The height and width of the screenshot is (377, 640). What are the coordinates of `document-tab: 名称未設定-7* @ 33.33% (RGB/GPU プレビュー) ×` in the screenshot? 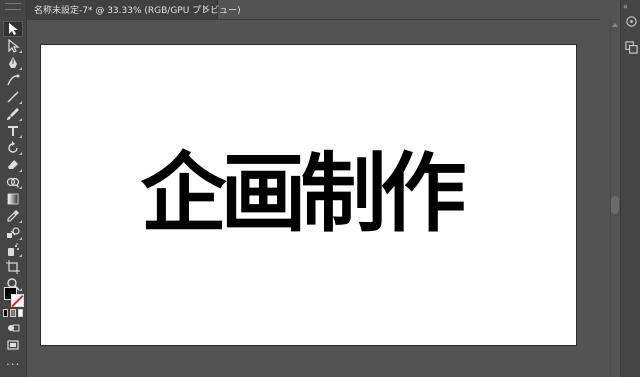 It's located at (134, 9).